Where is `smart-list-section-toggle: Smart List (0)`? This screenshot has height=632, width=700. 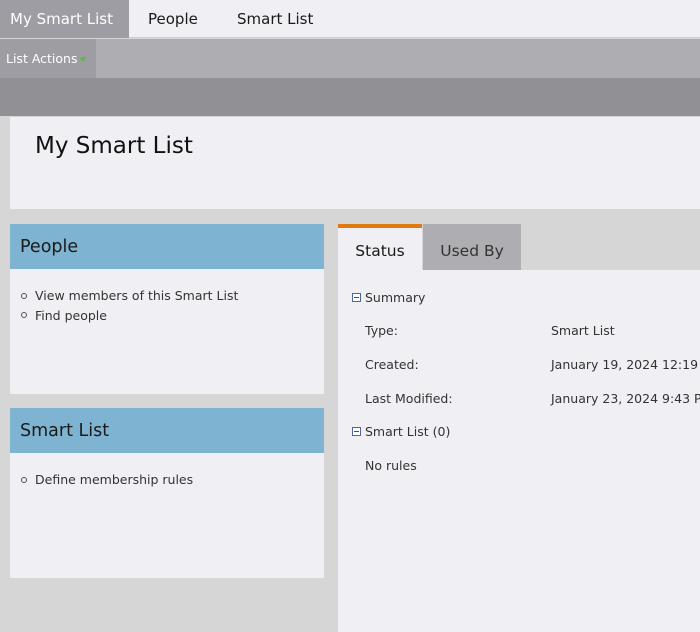 smart-list-section-toggle: Smart List (0) is located at coordinates (401, 431).